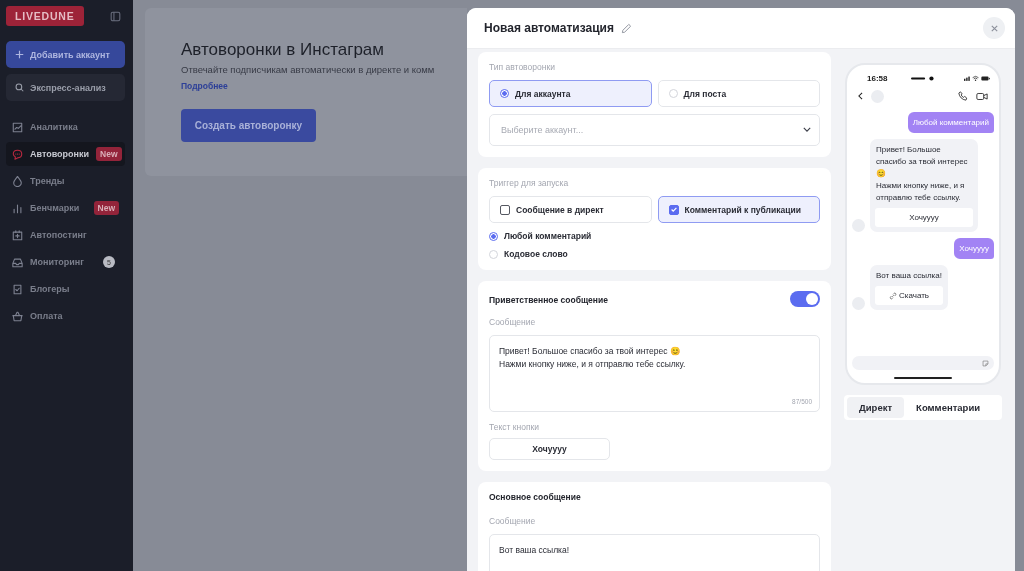  I want to click on preview-tab: Комментарии, so click(948, 407).